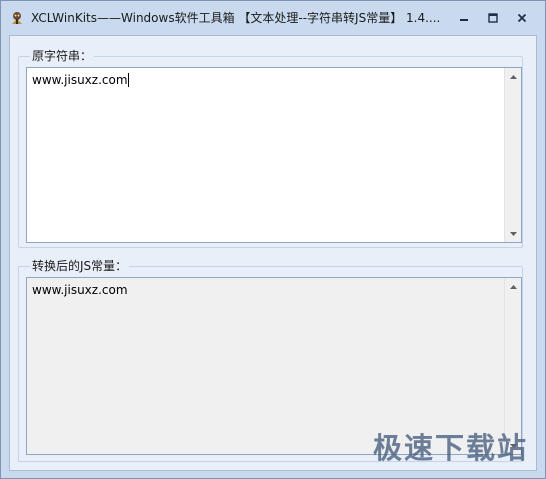  What do you see at coordinates (80, 266) in the screenshot?
I see `output-group-label: 转换后的JS常量：` at bounding box center [80, 266].